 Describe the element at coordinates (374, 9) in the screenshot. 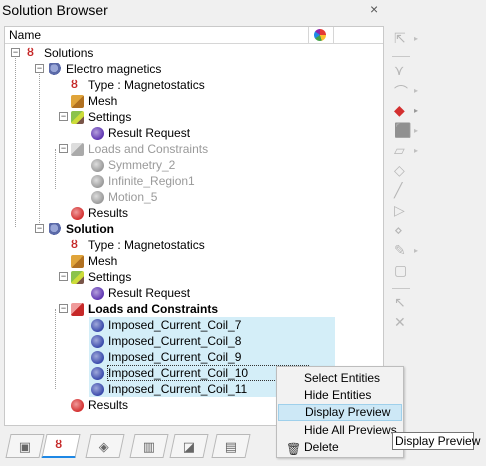

I see `close-icon: ×` at that location.